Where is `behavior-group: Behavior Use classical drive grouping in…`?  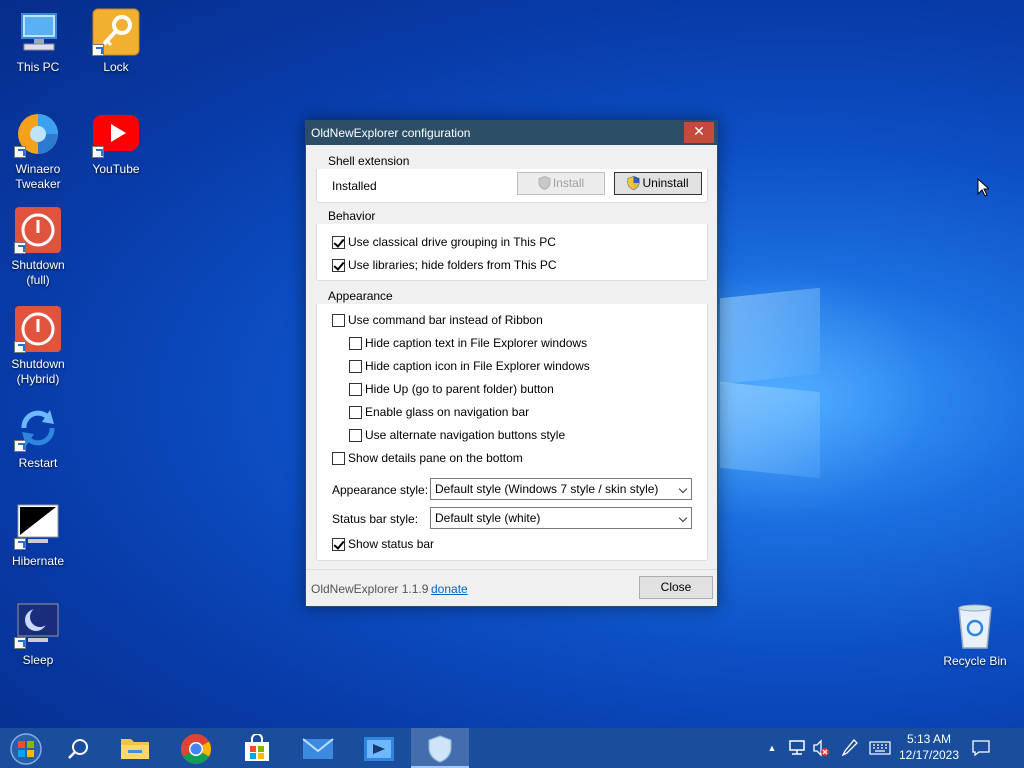
behavior-group: Behavior Use classical drive grouping in… is located at coordinates (512, 245).